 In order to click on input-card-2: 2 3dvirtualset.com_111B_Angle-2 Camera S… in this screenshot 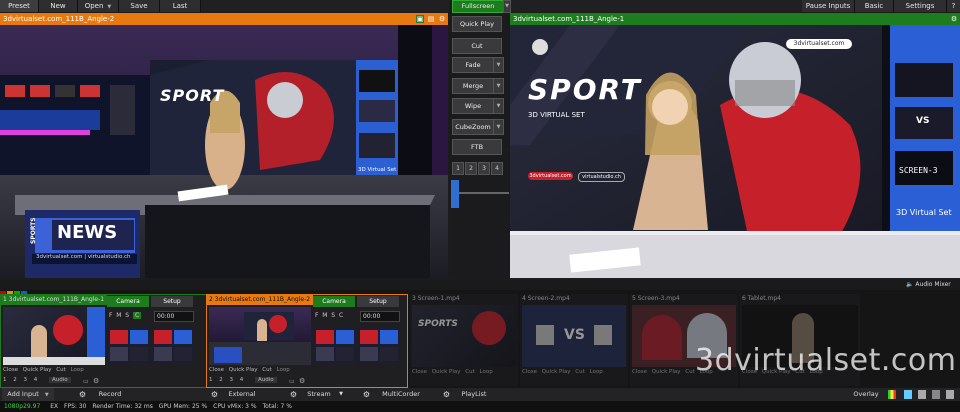, I will do `click(307, 341)`.